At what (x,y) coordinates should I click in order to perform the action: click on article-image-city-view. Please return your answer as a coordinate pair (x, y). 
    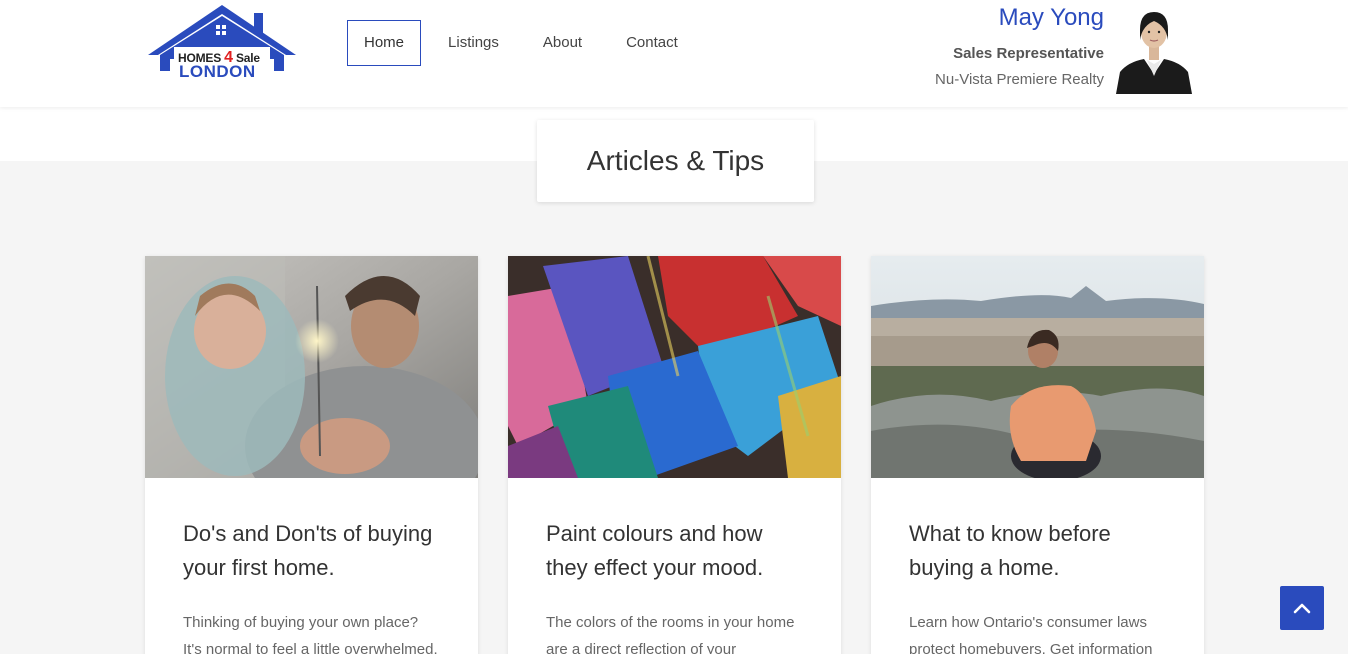
    Looking at the image, I should click on (1037, 367).